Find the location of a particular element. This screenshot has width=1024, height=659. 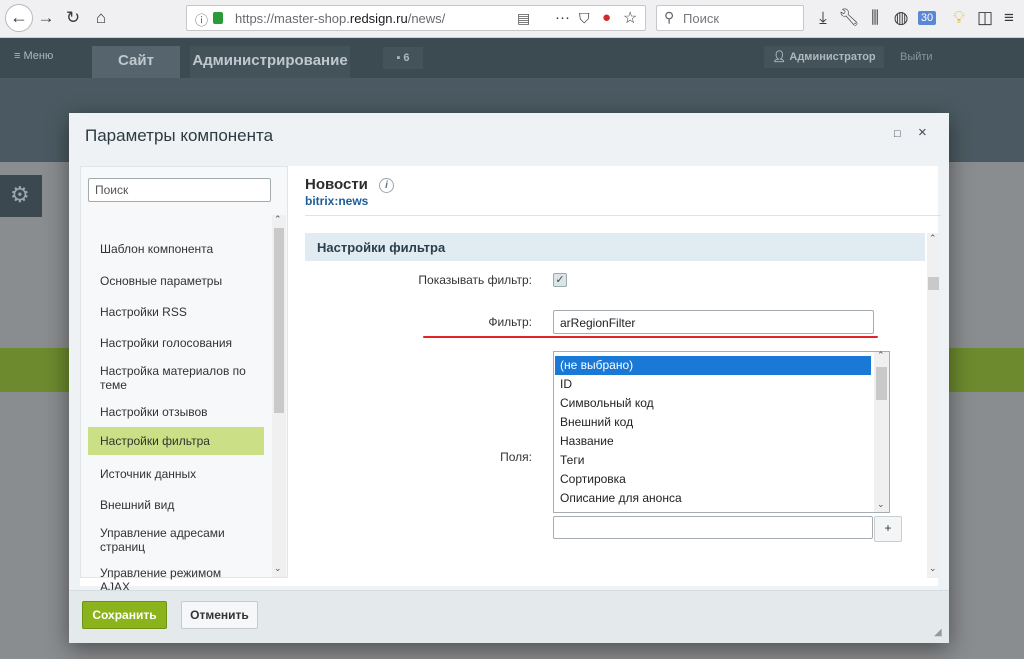

close-icon: × is located at coordinates (922, 132).